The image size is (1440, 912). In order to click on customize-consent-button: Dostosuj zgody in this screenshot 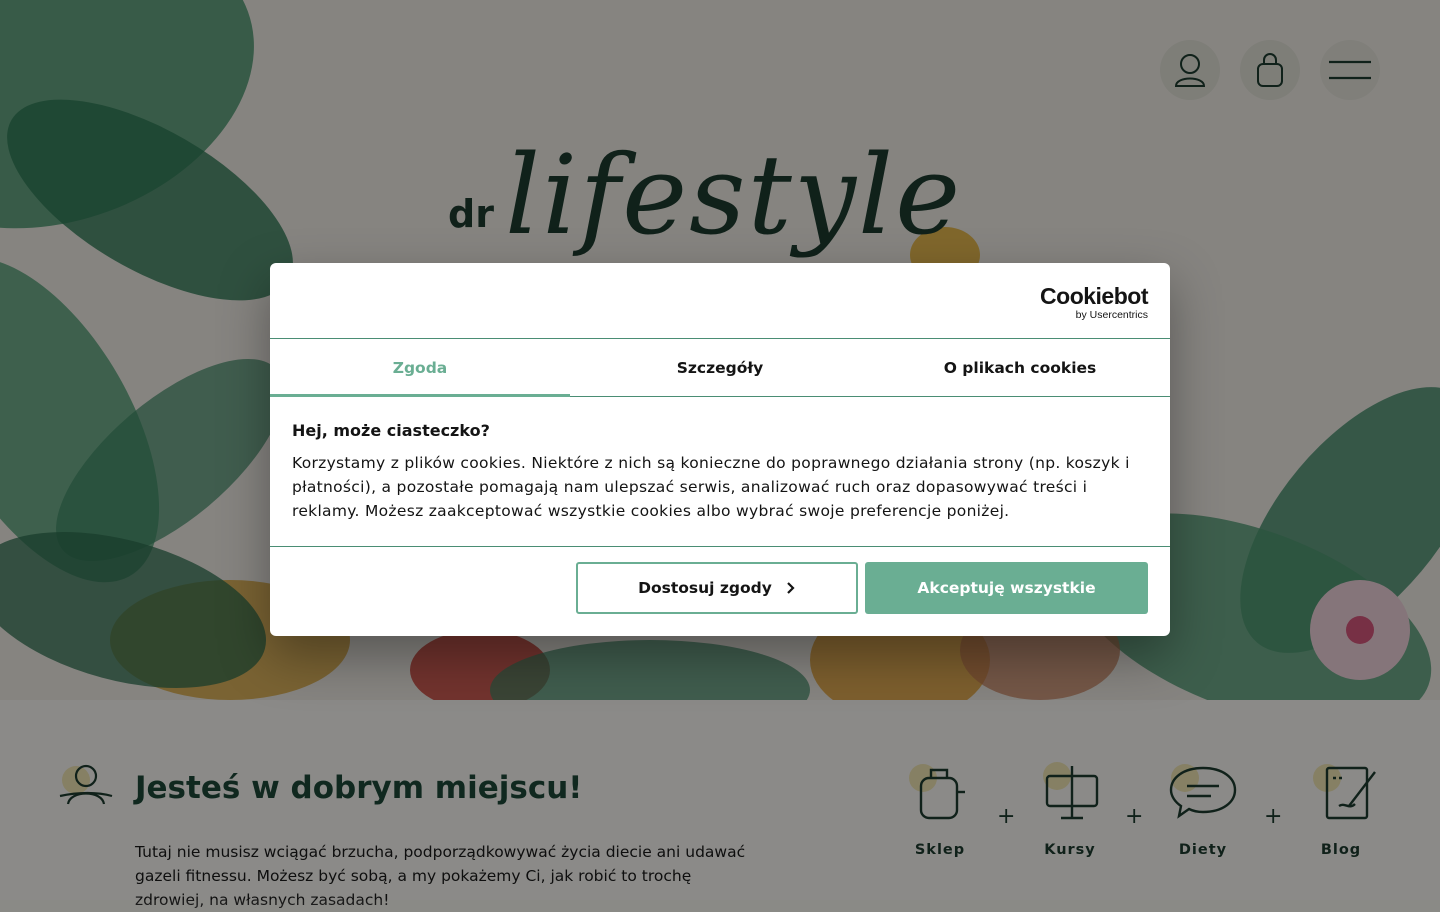, I will do `click(717, 588)`.